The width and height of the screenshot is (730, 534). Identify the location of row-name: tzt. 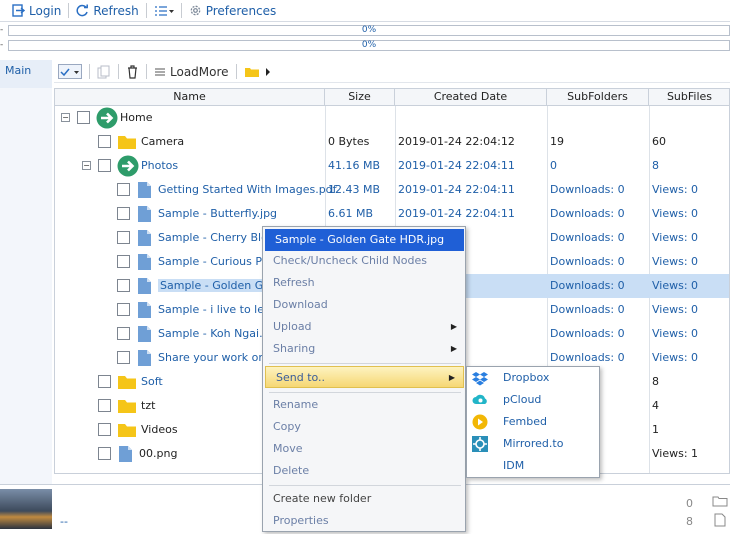
(148, 405).